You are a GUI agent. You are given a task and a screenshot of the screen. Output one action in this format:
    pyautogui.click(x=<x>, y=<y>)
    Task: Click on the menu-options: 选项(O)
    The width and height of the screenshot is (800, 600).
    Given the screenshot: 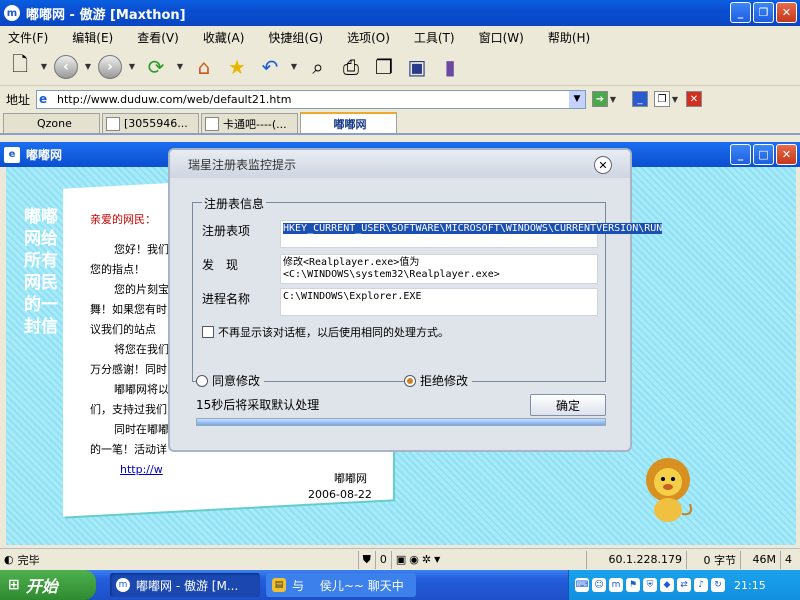 What is the action you would take?
    pyautogui.click(x=368, y=37)
    